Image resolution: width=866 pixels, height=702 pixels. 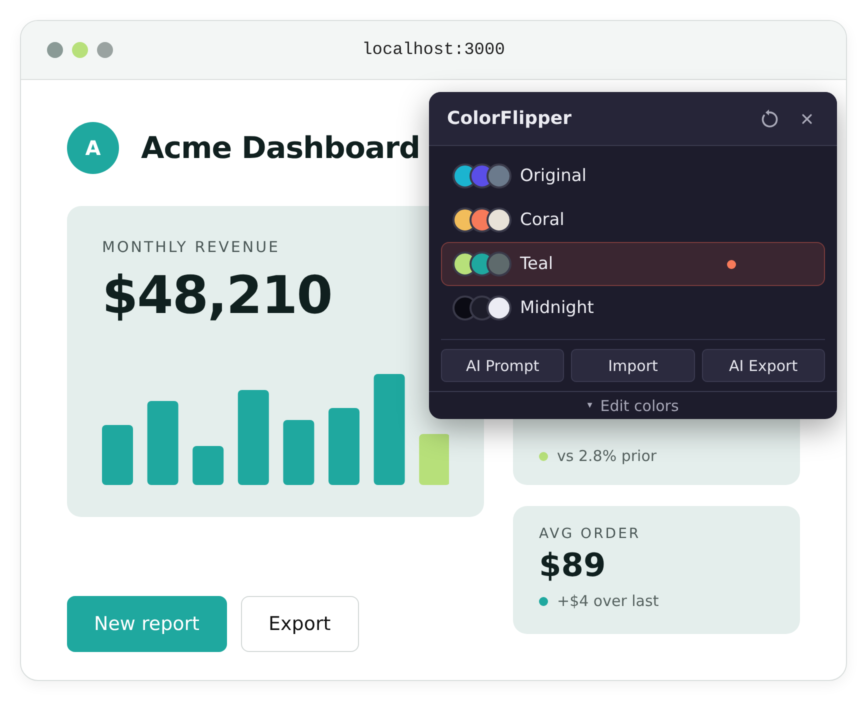 What do you see at coordinates (633, 308) in the screenshot?
I see `theme-option: Midnight` at bounding box center [633, 308].